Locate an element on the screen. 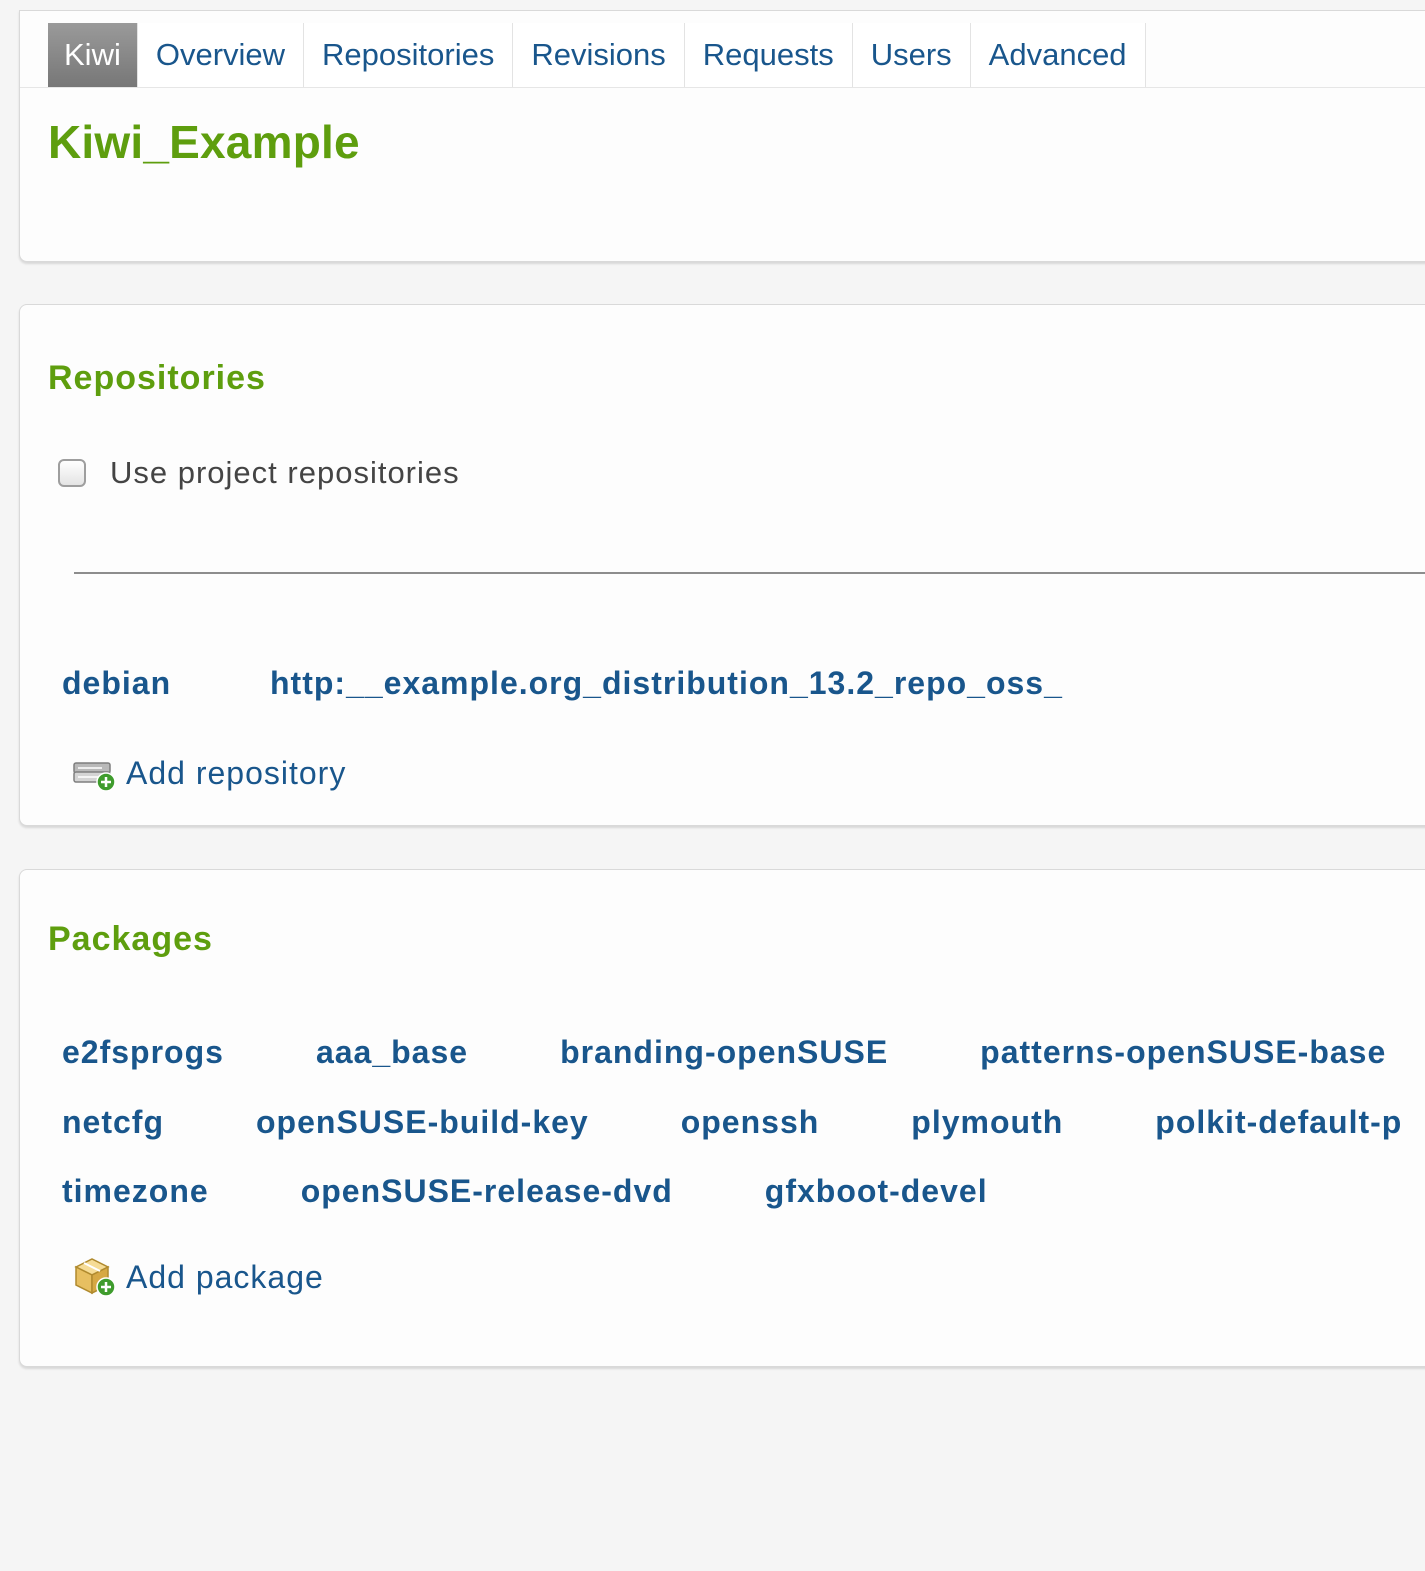 The image size is (1425, 1571). tab-overview: Overview is located at coordinates (221, 55).